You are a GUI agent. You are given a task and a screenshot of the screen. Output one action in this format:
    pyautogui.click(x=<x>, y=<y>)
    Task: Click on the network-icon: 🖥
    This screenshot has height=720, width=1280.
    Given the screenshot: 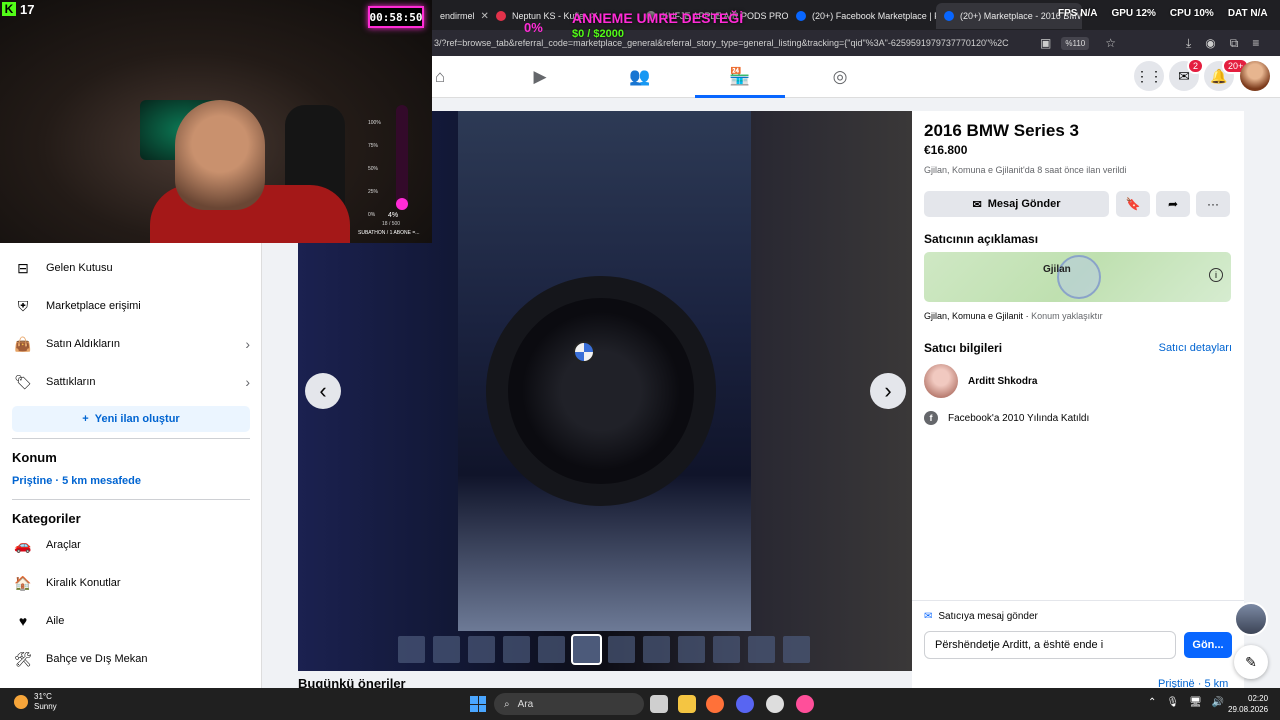 What is the action you would take?
    pyautogui.click(x=1195, y=702)
    